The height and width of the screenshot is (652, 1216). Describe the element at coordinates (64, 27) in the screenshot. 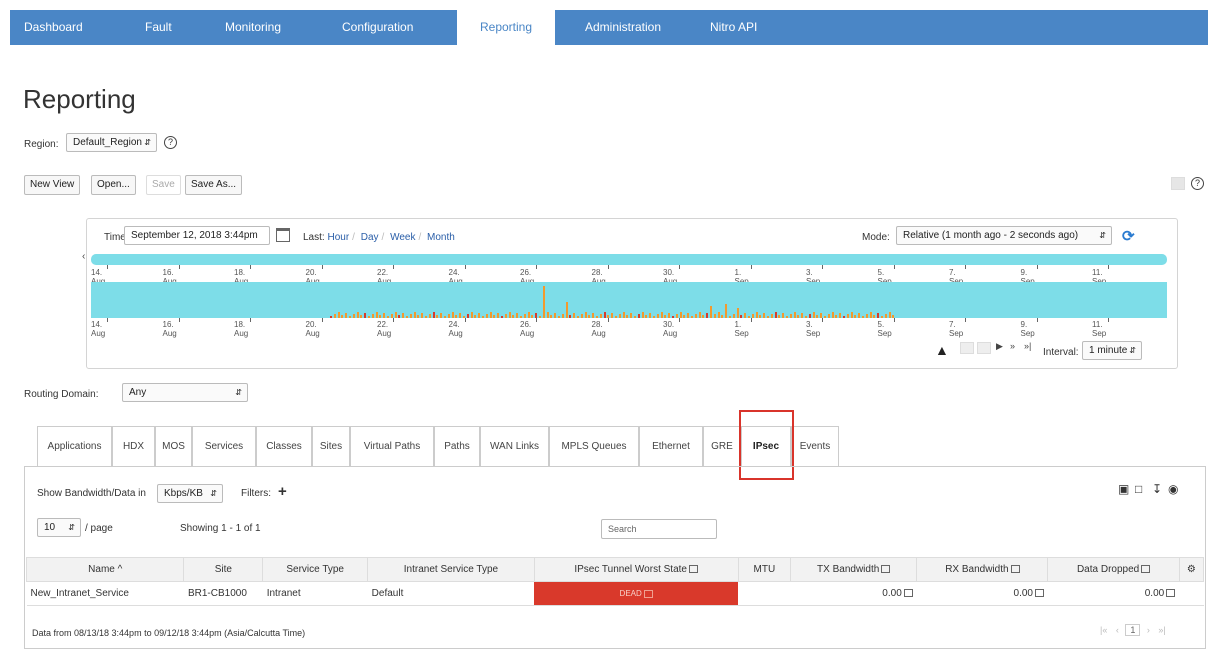

I see `nav-tab-dashboard: Dashboard` at that location.